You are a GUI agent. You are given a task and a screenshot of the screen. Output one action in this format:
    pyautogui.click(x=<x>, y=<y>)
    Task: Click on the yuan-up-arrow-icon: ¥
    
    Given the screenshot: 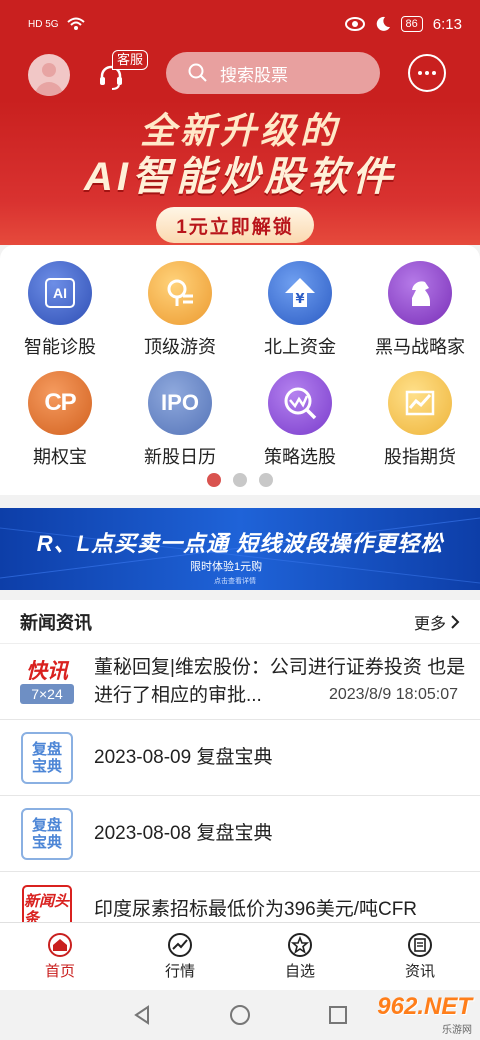 What is the action you would take?
    pyautogui.click(x=300, y=293)
    